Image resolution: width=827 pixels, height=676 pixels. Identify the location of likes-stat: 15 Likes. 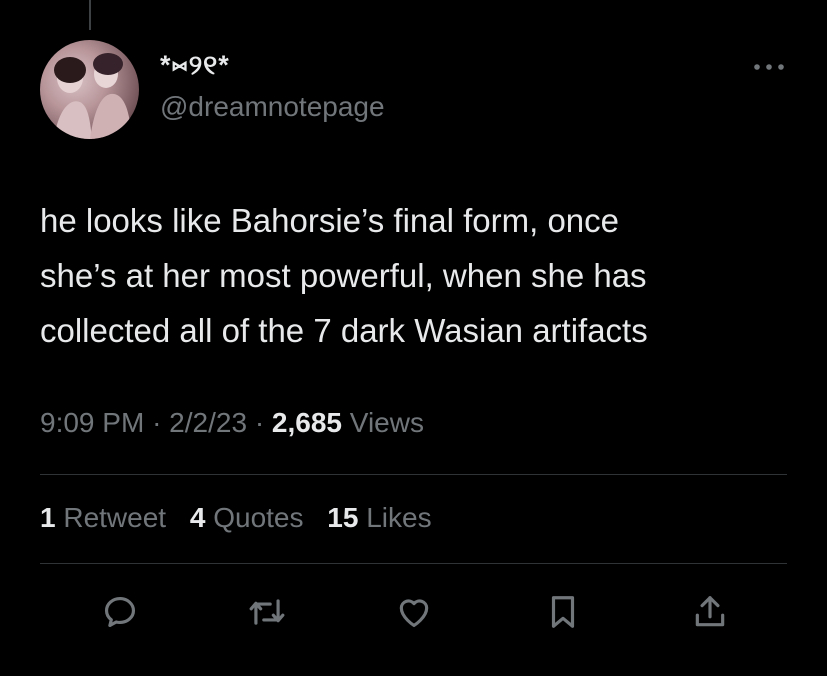
(379, 517).